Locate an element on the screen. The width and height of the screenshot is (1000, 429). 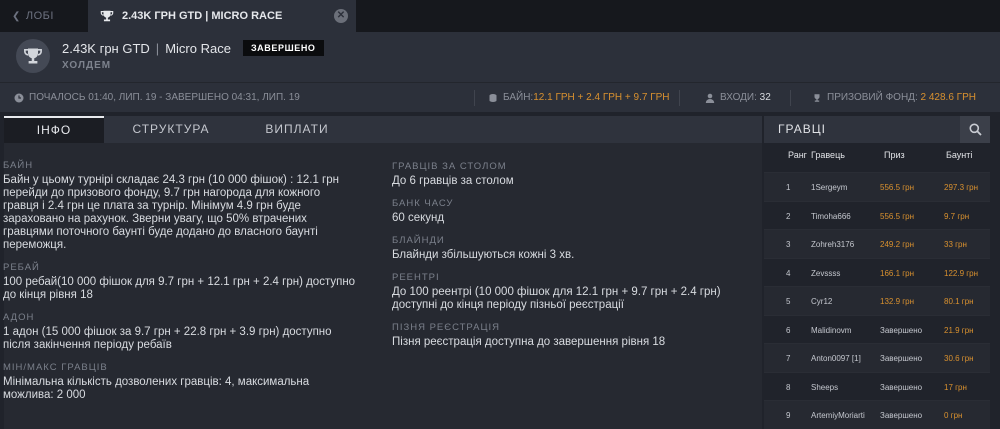
search-button is located at coordinates (975, 129).